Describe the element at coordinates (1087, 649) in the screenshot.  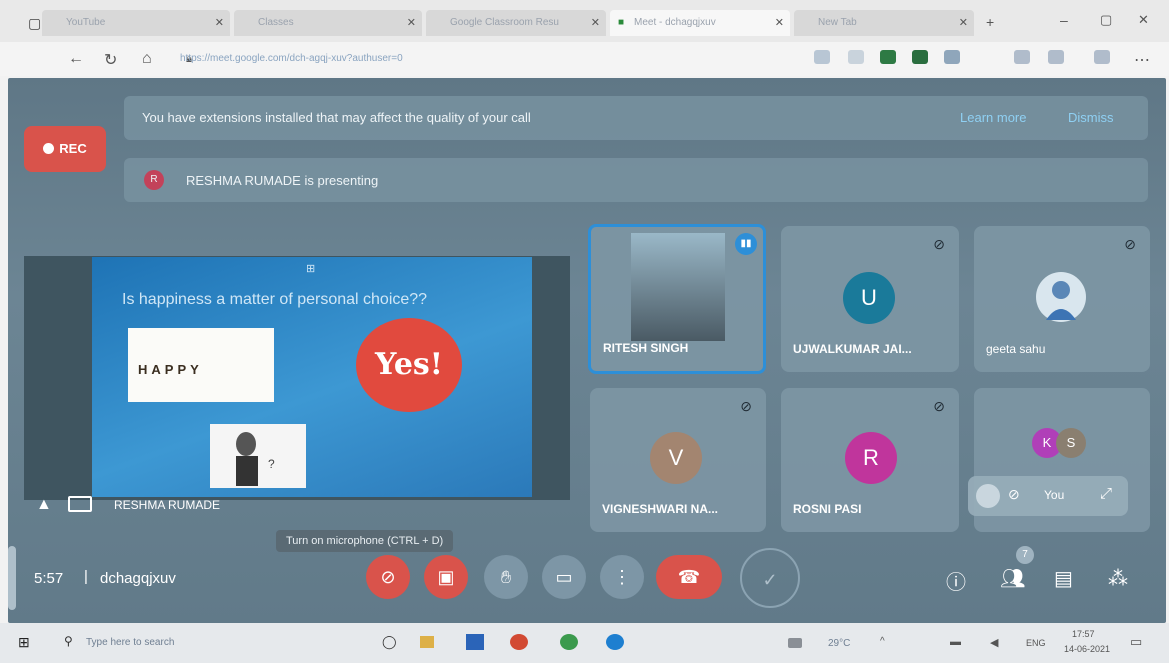
I see `clock-date: 14-06-2021` at that location.